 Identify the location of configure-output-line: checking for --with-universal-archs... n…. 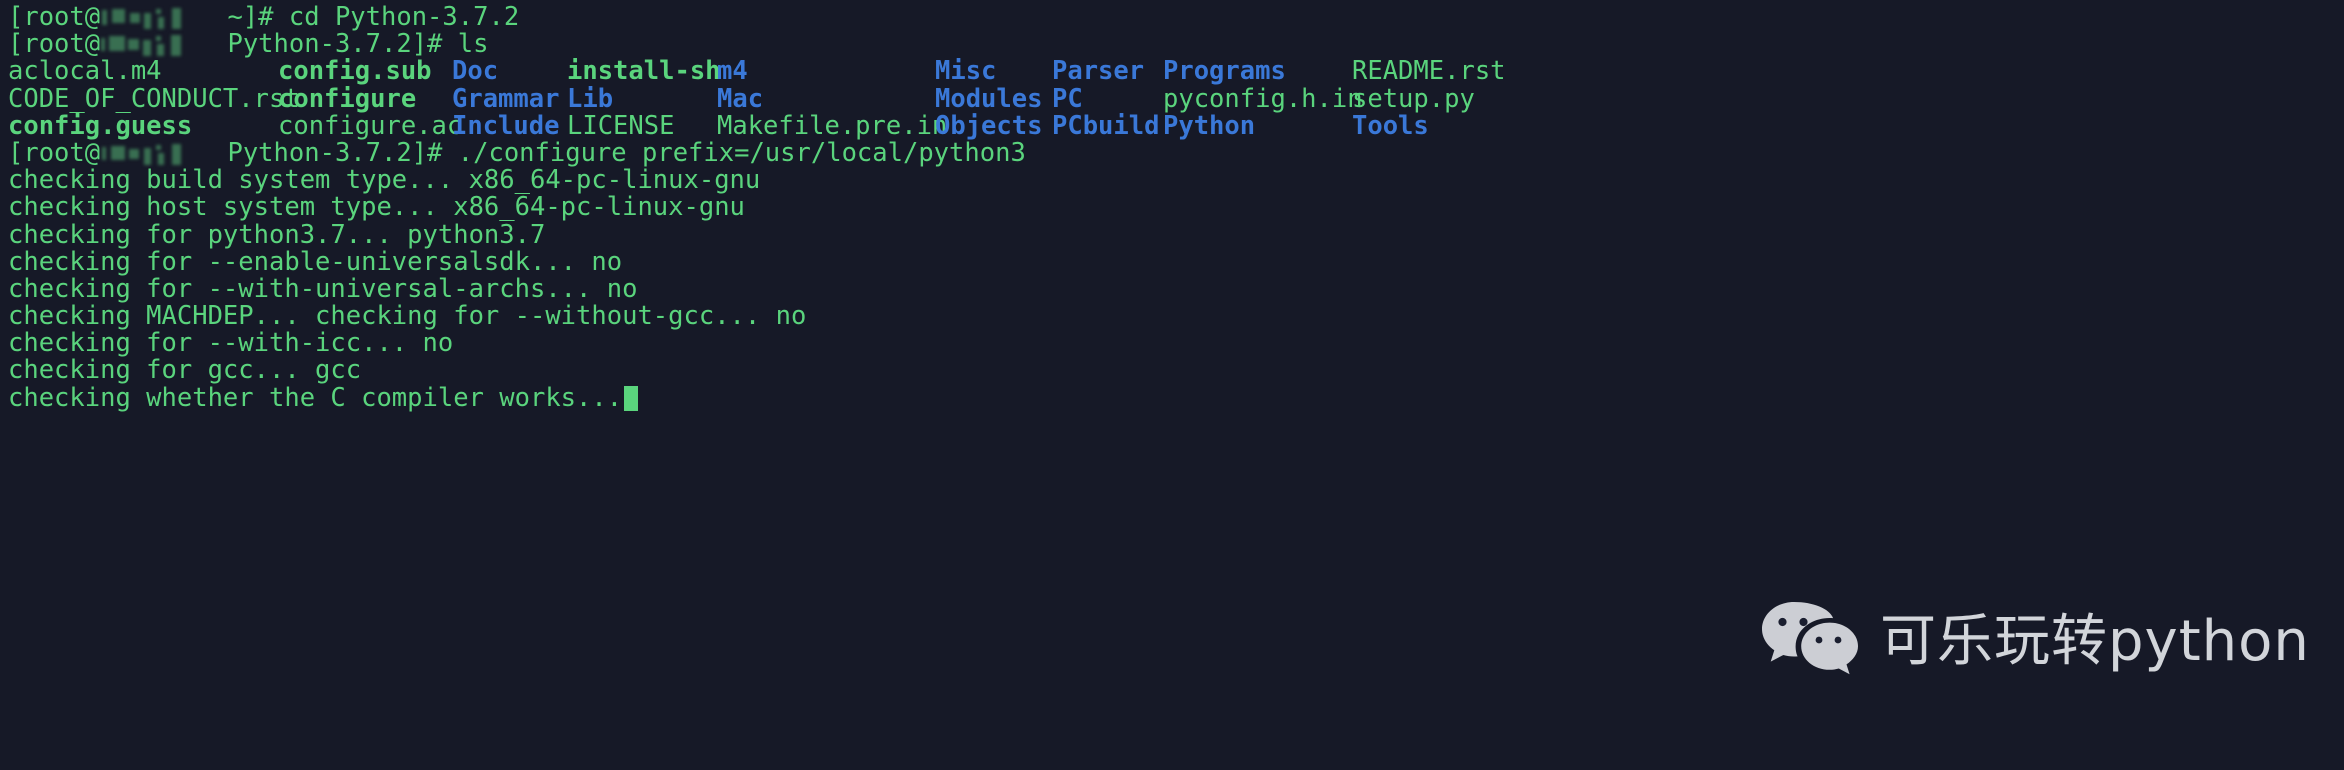
(1176, 288).